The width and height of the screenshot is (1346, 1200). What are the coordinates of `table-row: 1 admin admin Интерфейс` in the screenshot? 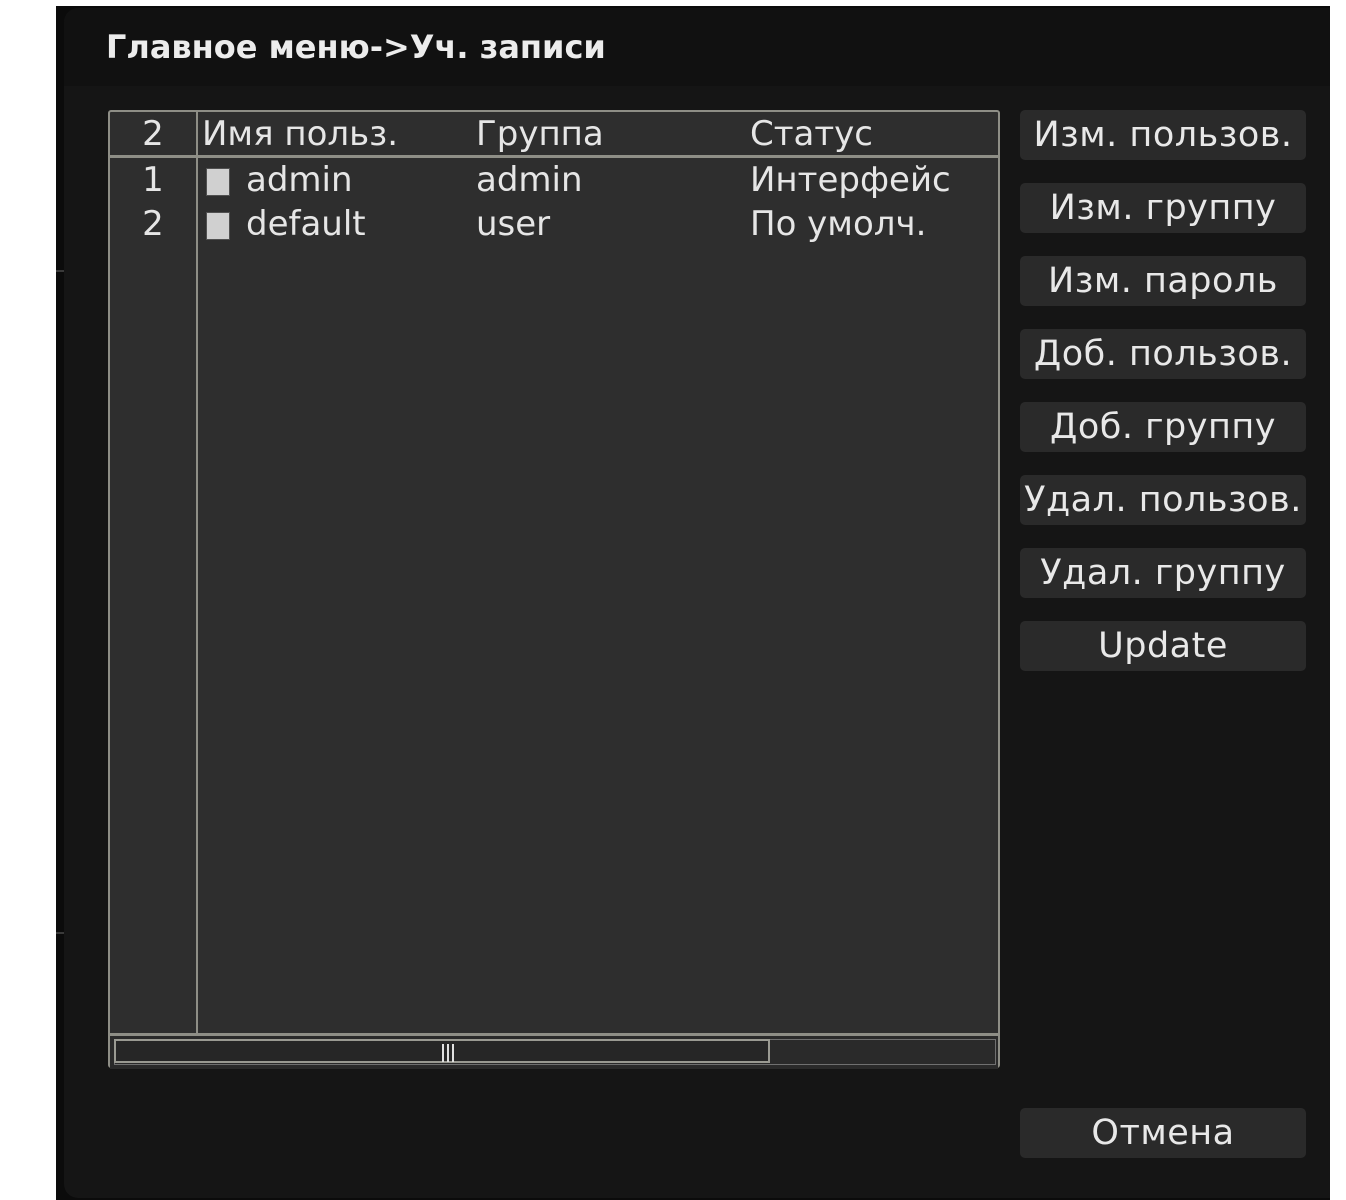 It's located at (554, 182).